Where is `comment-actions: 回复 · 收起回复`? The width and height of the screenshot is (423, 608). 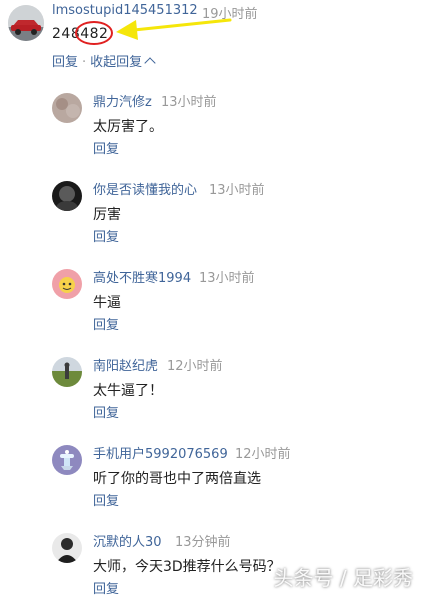
comment-actions: 回复 · 收起回复 is located at coordinates (104, 60).